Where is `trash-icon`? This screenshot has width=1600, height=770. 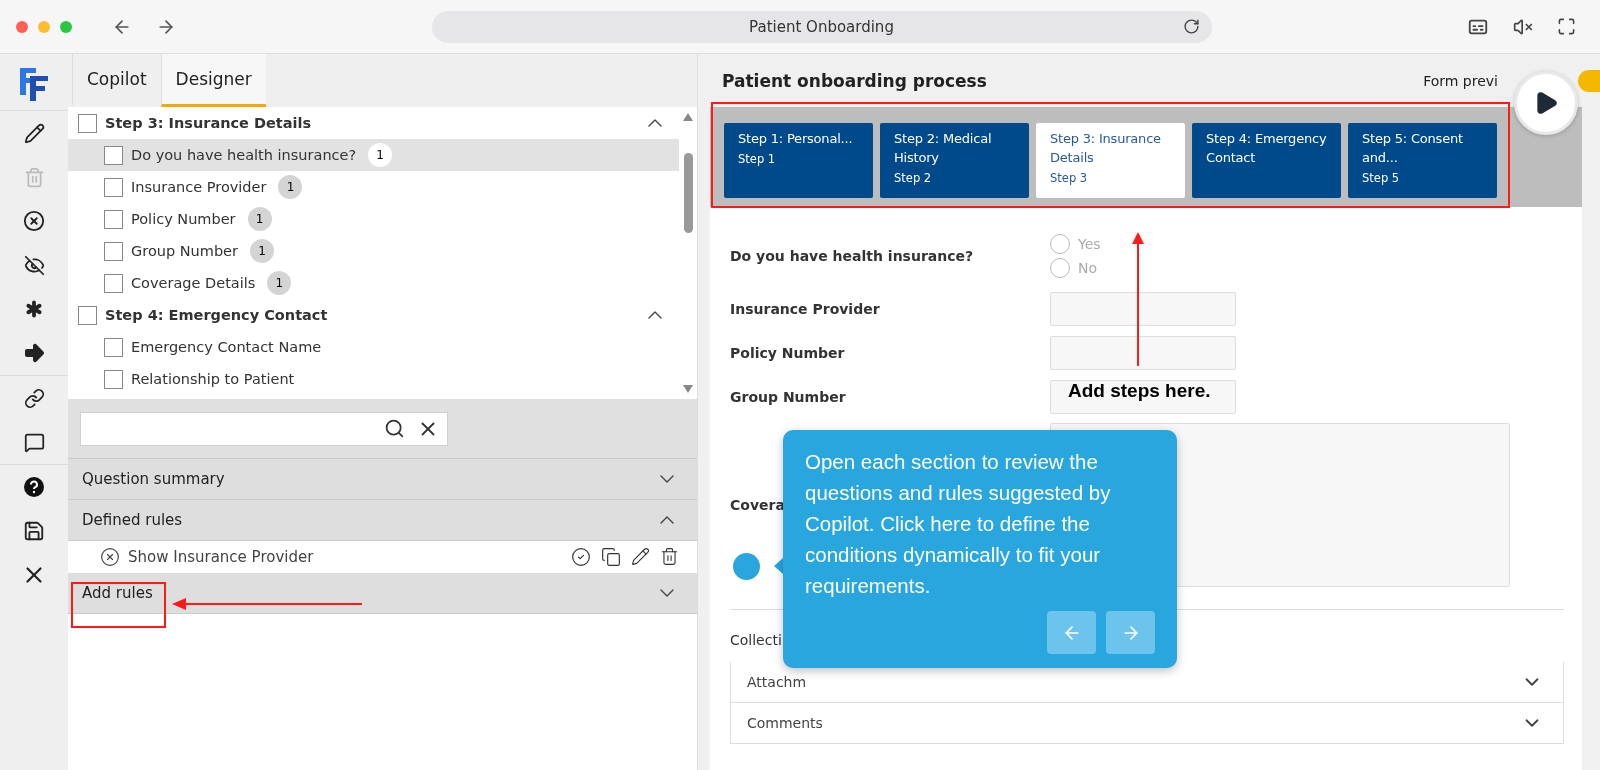 trash-icon is located at coordinates (669, 556).